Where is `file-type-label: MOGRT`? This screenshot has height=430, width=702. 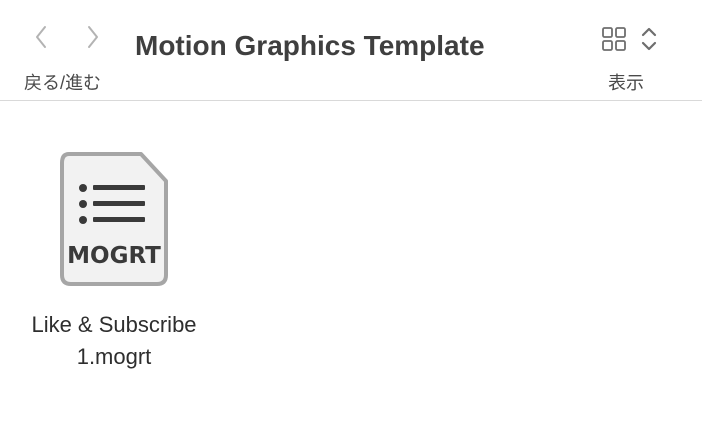
file-type-label: MOGRT is located at coordinates (114, 256).